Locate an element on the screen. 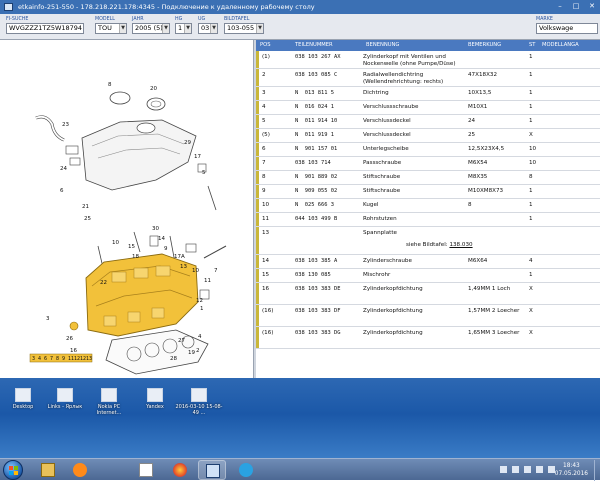 The height and width of the screenshot is (481, 600). table-row: 13 Spannplatte siehe Bildtafel: 138.030 is located at coordinates (428, 241).